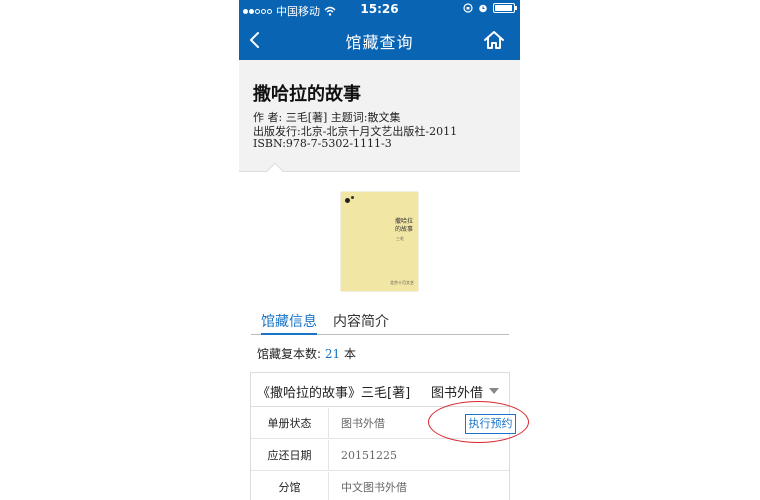 The width and height of the screenshot is (760, 500). What do you see at coordinates (349, 354) in the screenshot?
I see `copies-unit: 本` at bounding box center [349, 354].